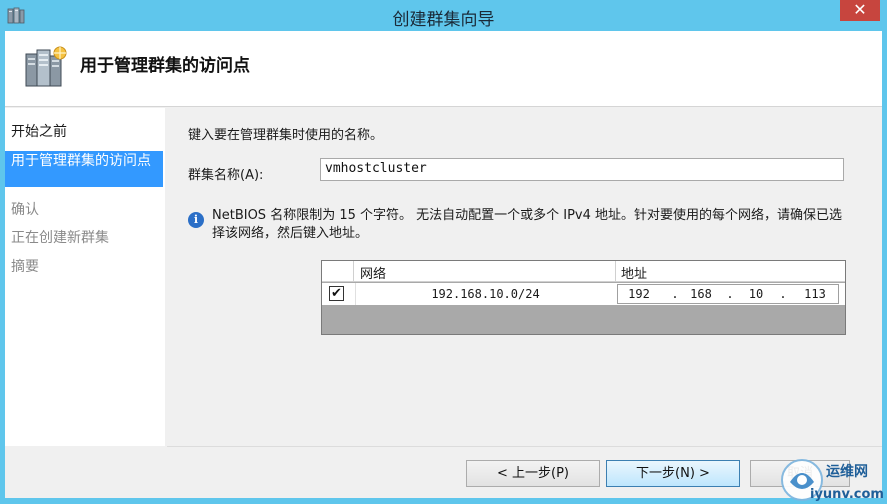 The height and width of the screenshot is (504, 887). I want to click on cluster-name-input: vmhostcluster, so click(582, 169).